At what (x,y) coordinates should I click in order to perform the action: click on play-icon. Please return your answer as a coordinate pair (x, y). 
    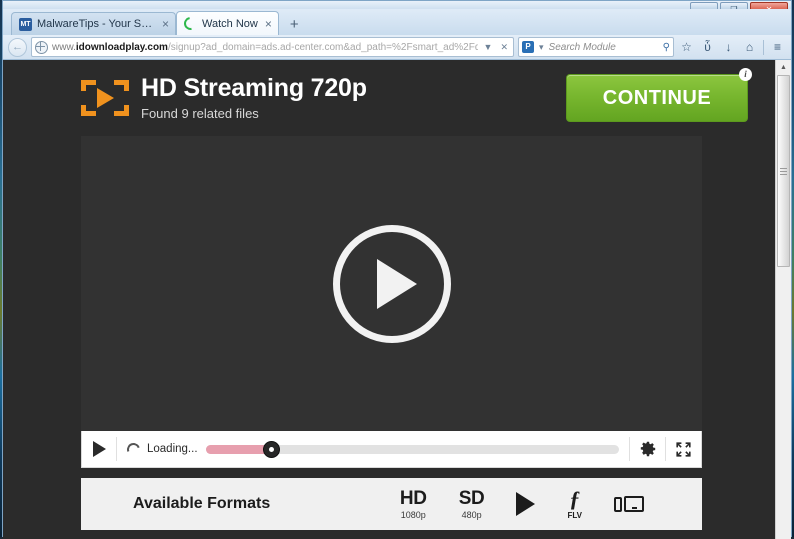
    Looking at the image, I should click on (99, 449).